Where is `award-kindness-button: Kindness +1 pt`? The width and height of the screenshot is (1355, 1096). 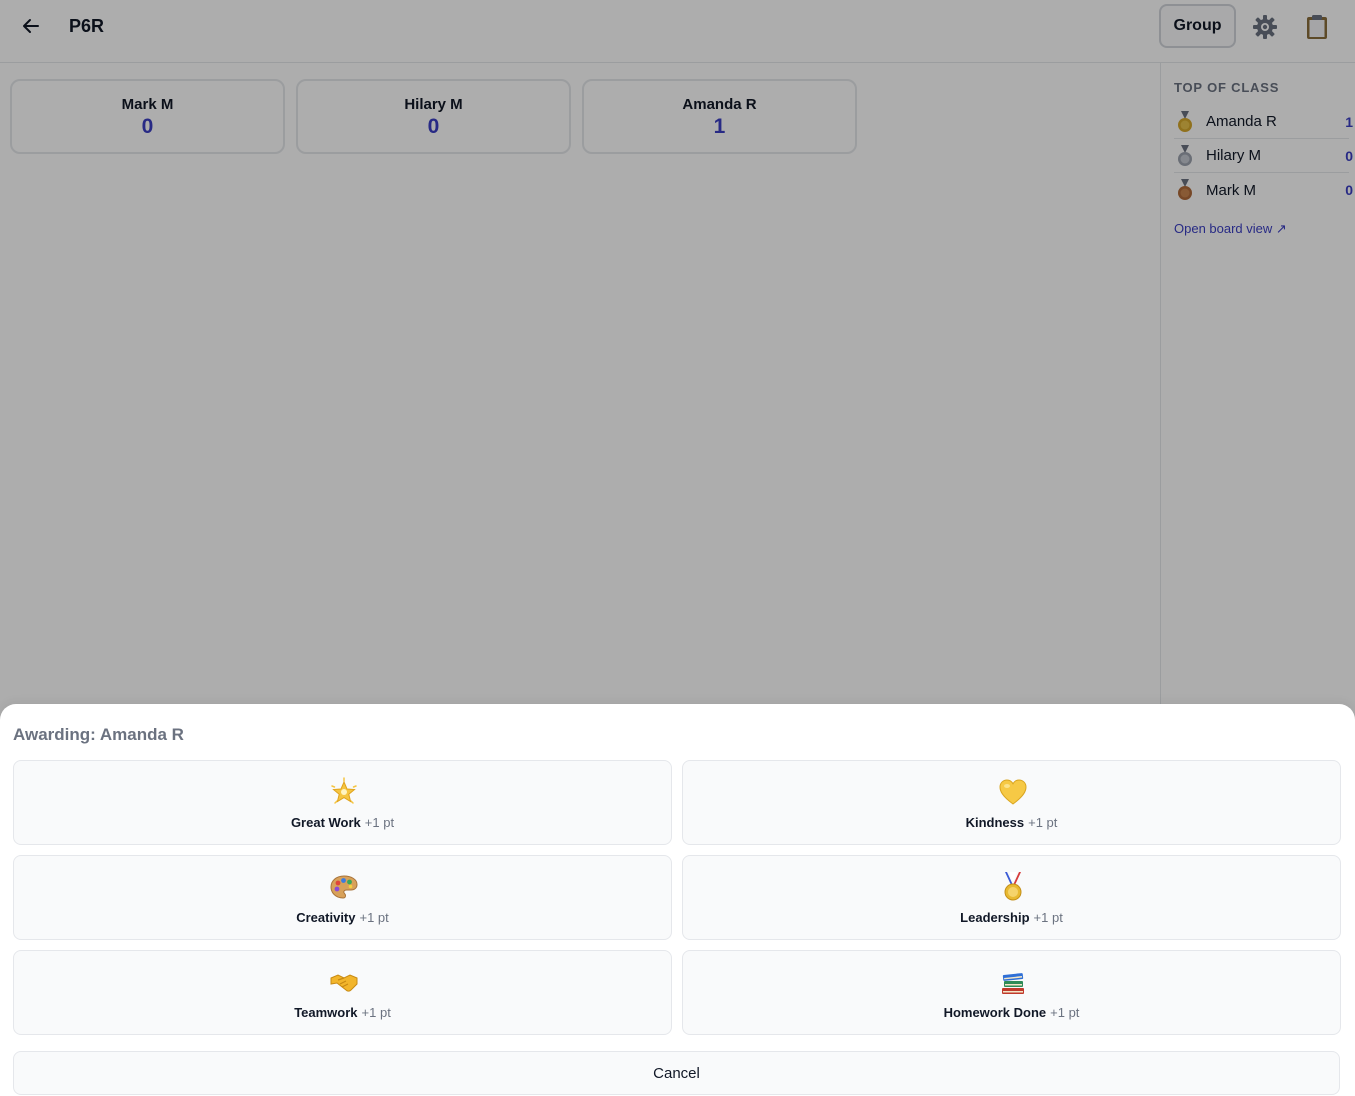 award-kindness-button: Kindness +1 pt is located at coordinates (1011, 802).